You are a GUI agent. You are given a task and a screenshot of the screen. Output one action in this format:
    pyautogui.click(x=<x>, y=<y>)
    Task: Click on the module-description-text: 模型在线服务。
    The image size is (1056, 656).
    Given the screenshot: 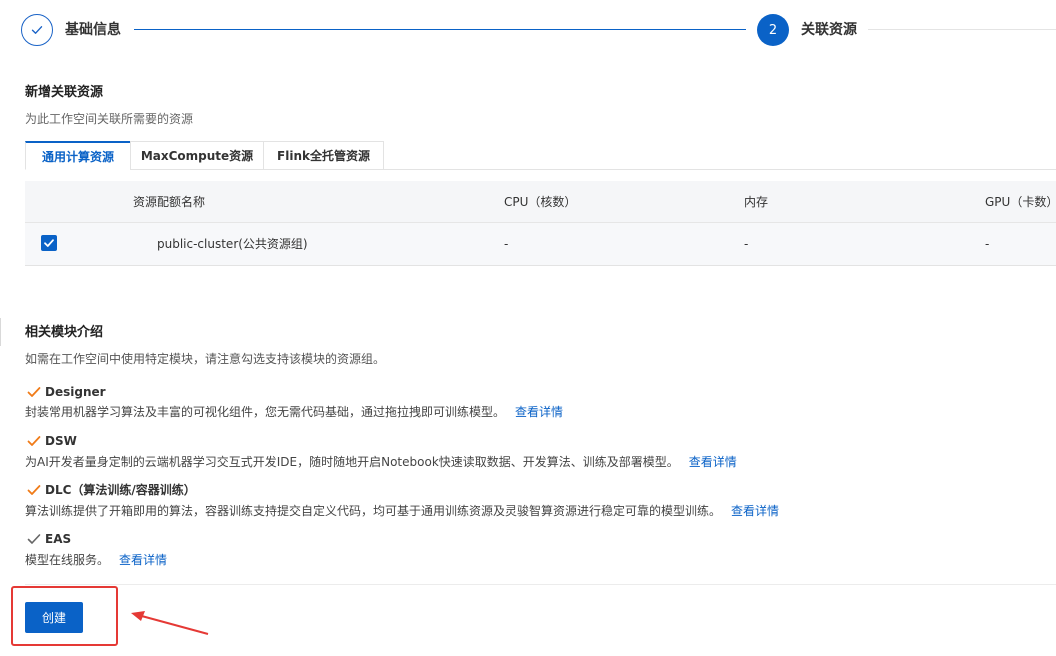 What is the action you would take?
    pyautogui.click(x=67, y=560)
    